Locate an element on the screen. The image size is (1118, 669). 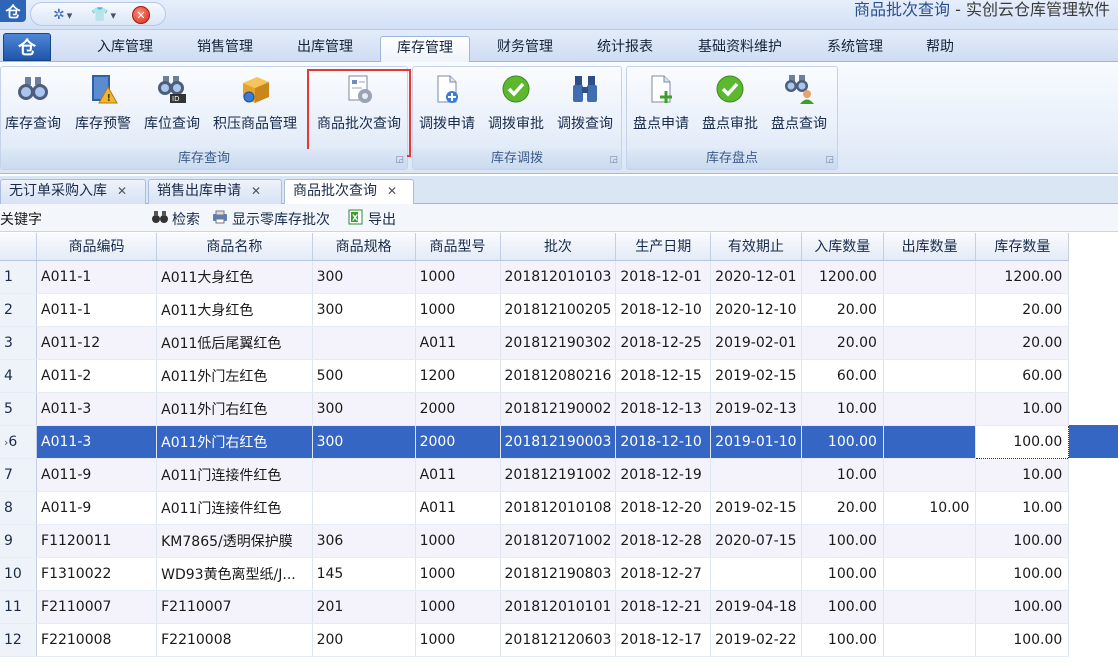
grid-cell: 201812080216 is located at coordinates (558, 376).